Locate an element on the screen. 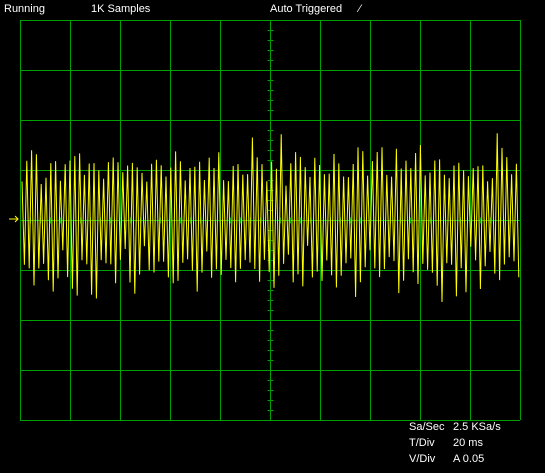 Image resolution: width=545 pixels, height=473 pixels. trigger-mode-label: Auto Triggered is located at coordinates (306, 9).